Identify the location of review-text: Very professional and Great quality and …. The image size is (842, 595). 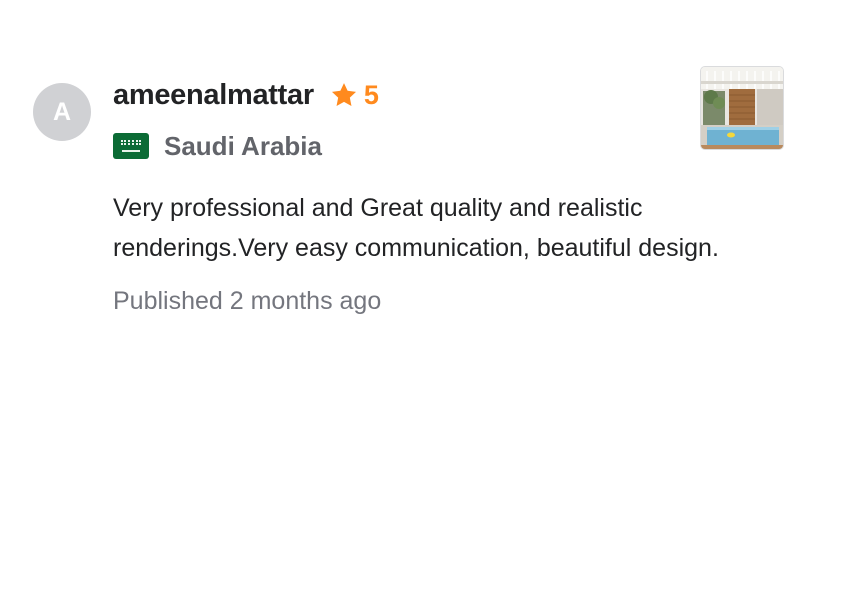
(416, 228).